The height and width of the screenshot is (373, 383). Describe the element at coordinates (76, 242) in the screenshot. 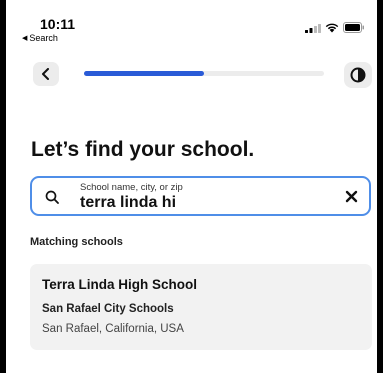

I see `matching-schools-heading: Matching schools` at that location.